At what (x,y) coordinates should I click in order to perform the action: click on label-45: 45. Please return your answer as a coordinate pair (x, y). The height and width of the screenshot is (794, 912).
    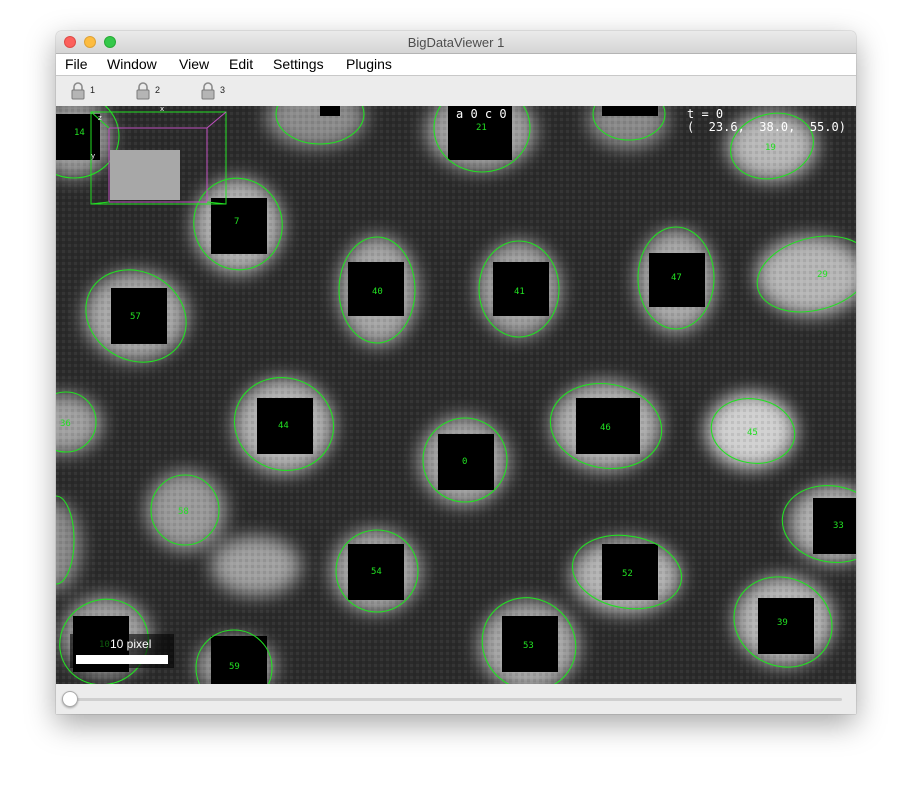
    Looking at the image, I should click on (752, 433).